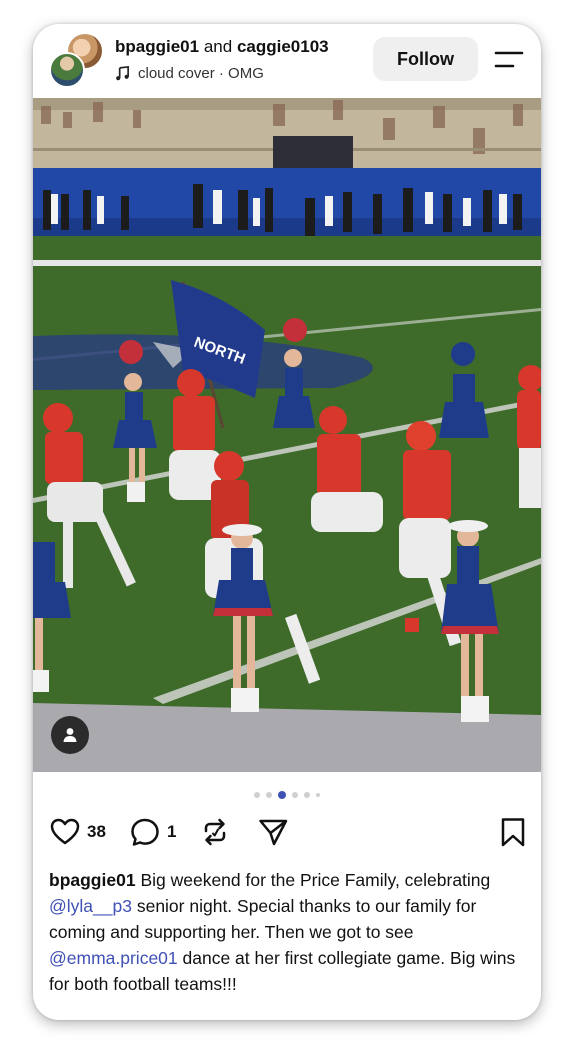  I want to click on menu-icon, so click(509, 60).